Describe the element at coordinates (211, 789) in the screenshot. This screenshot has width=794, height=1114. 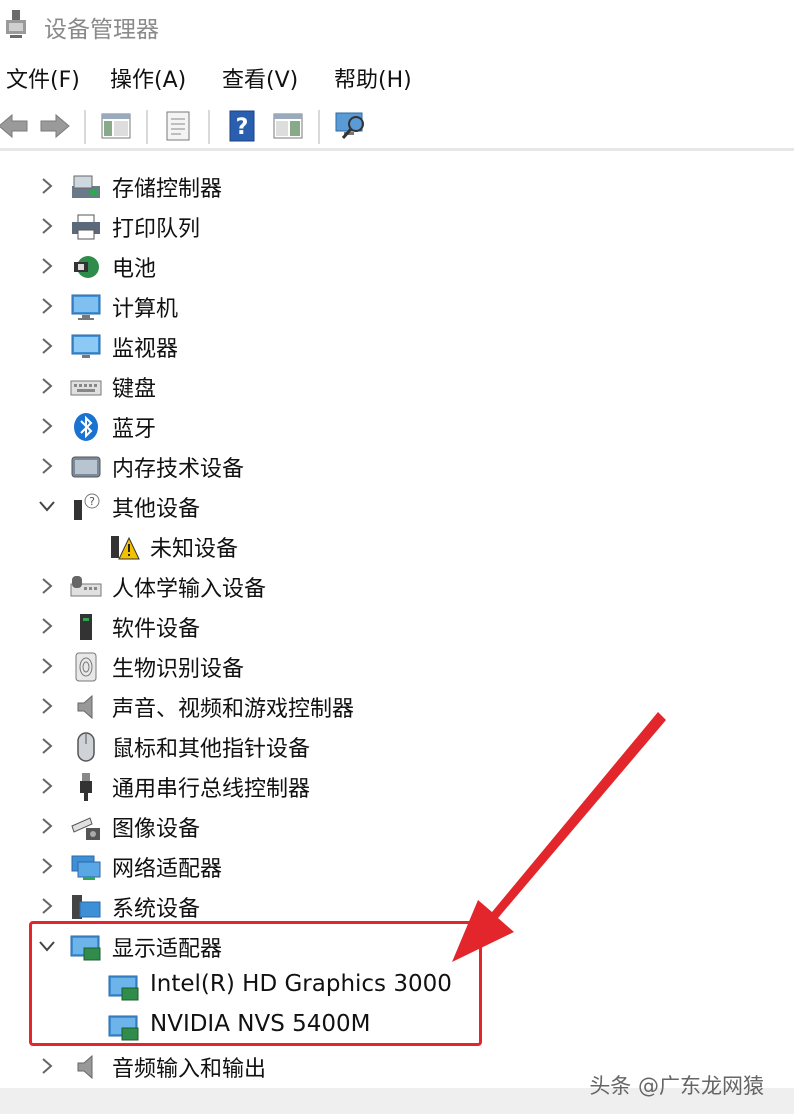
I see `tree-item-label: 通用串行总线控制器` at that location.